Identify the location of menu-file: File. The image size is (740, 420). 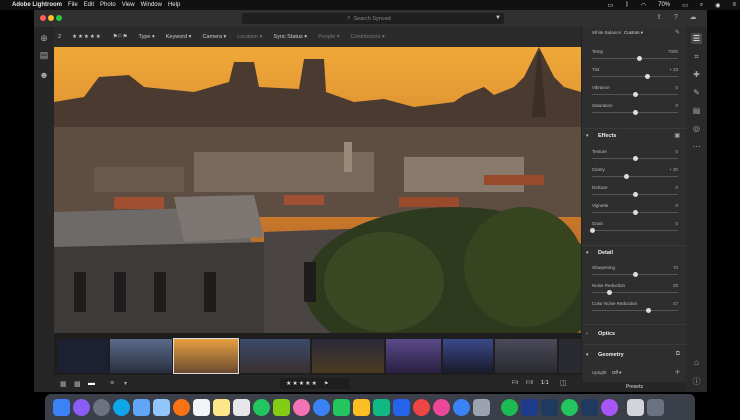
(73, 5).